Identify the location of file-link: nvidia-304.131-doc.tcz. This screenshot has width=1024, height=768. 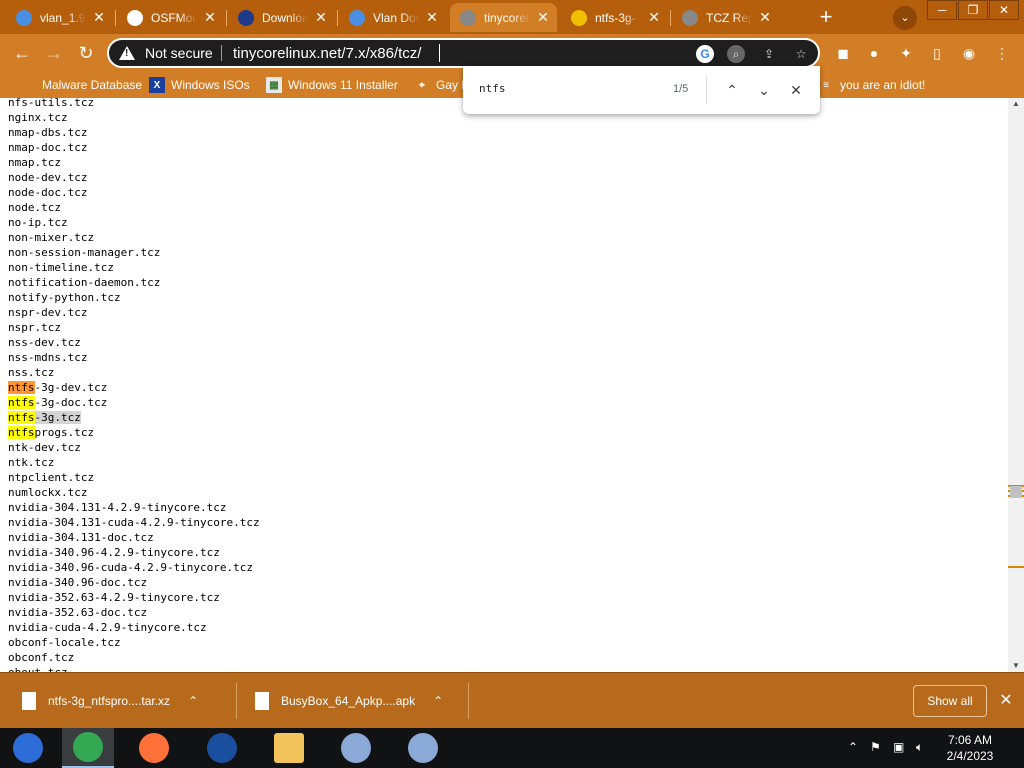
(134, 537).